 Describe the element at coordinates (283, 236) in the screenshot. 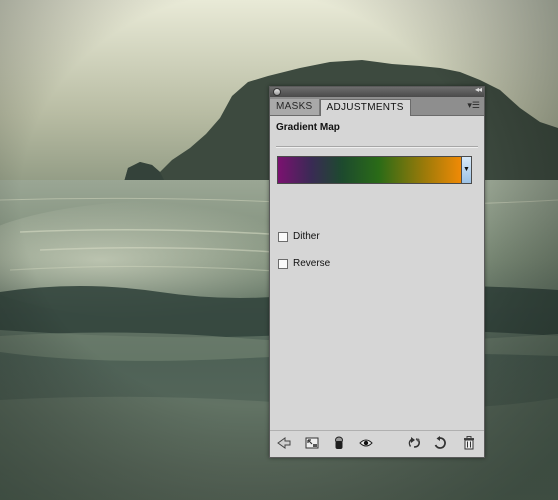

I see `dither-checkbox` at that location.